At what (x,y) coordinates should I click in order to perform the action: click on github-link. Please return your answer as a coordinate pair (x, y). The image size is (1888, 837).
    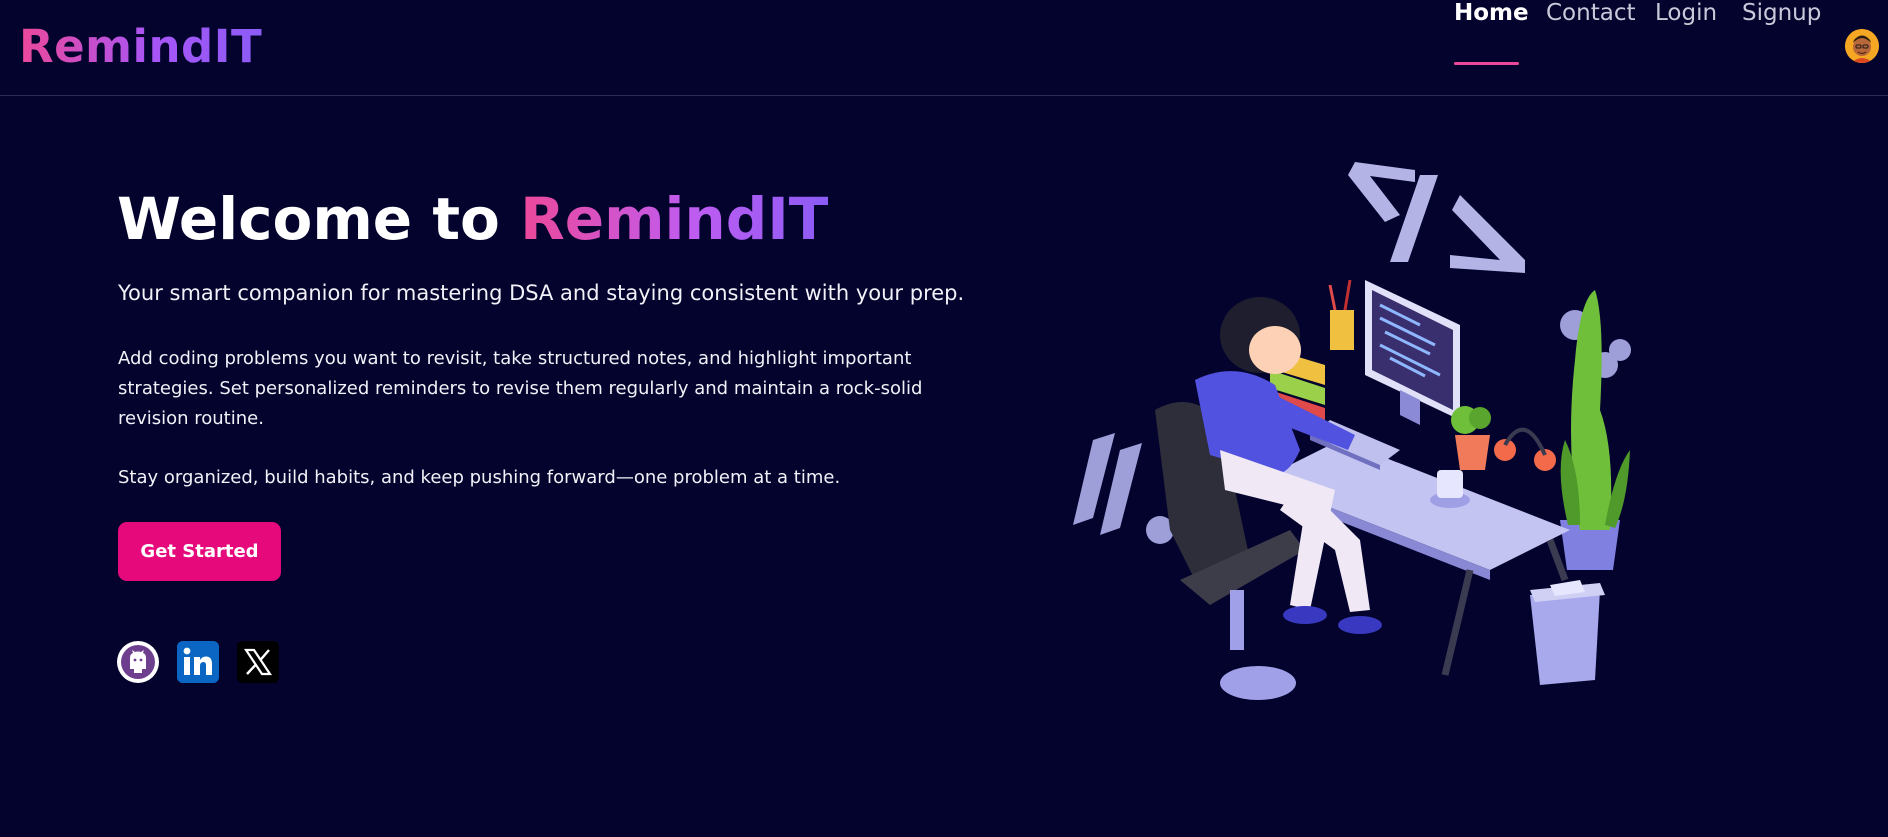
    Looking at the image, I should click on (138, 662).